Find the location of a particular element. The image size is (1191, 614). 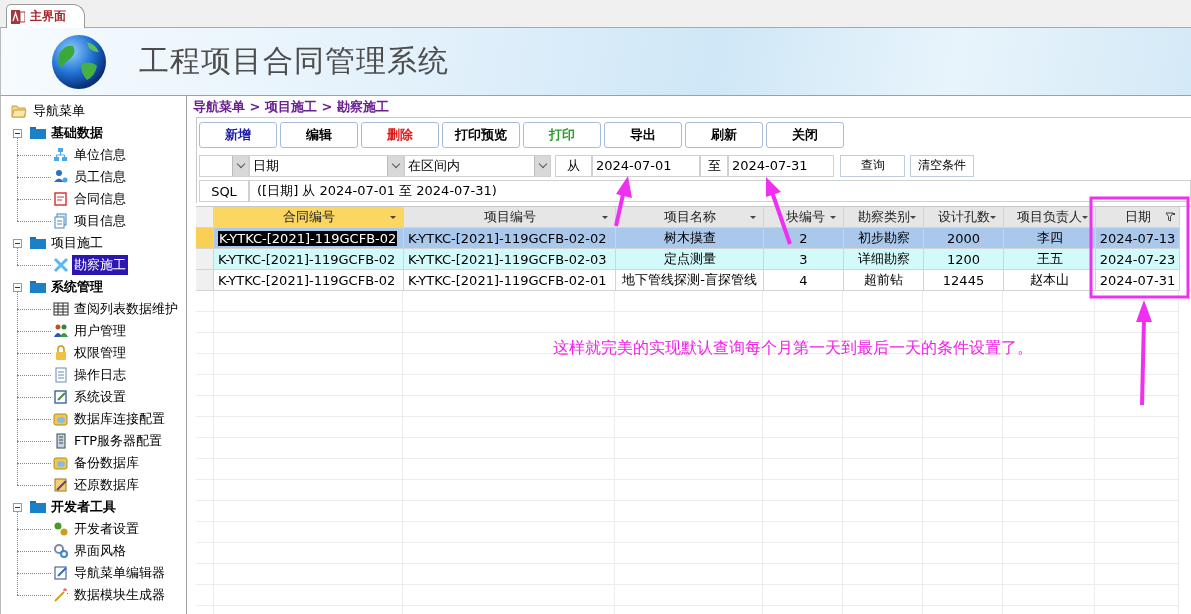

tree-root-label: 导航菜单 is located at coordinates (59, 111).